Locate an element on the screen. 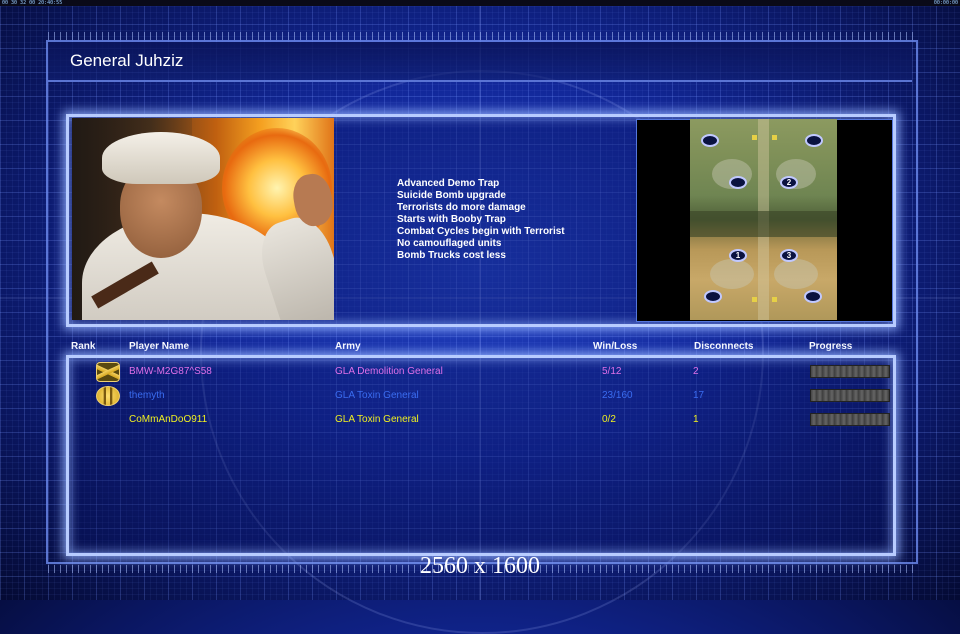 This screenshot has height=634, width=960. trait-item: Suicide Bomb upgrade is located at coordinates (451, 195).